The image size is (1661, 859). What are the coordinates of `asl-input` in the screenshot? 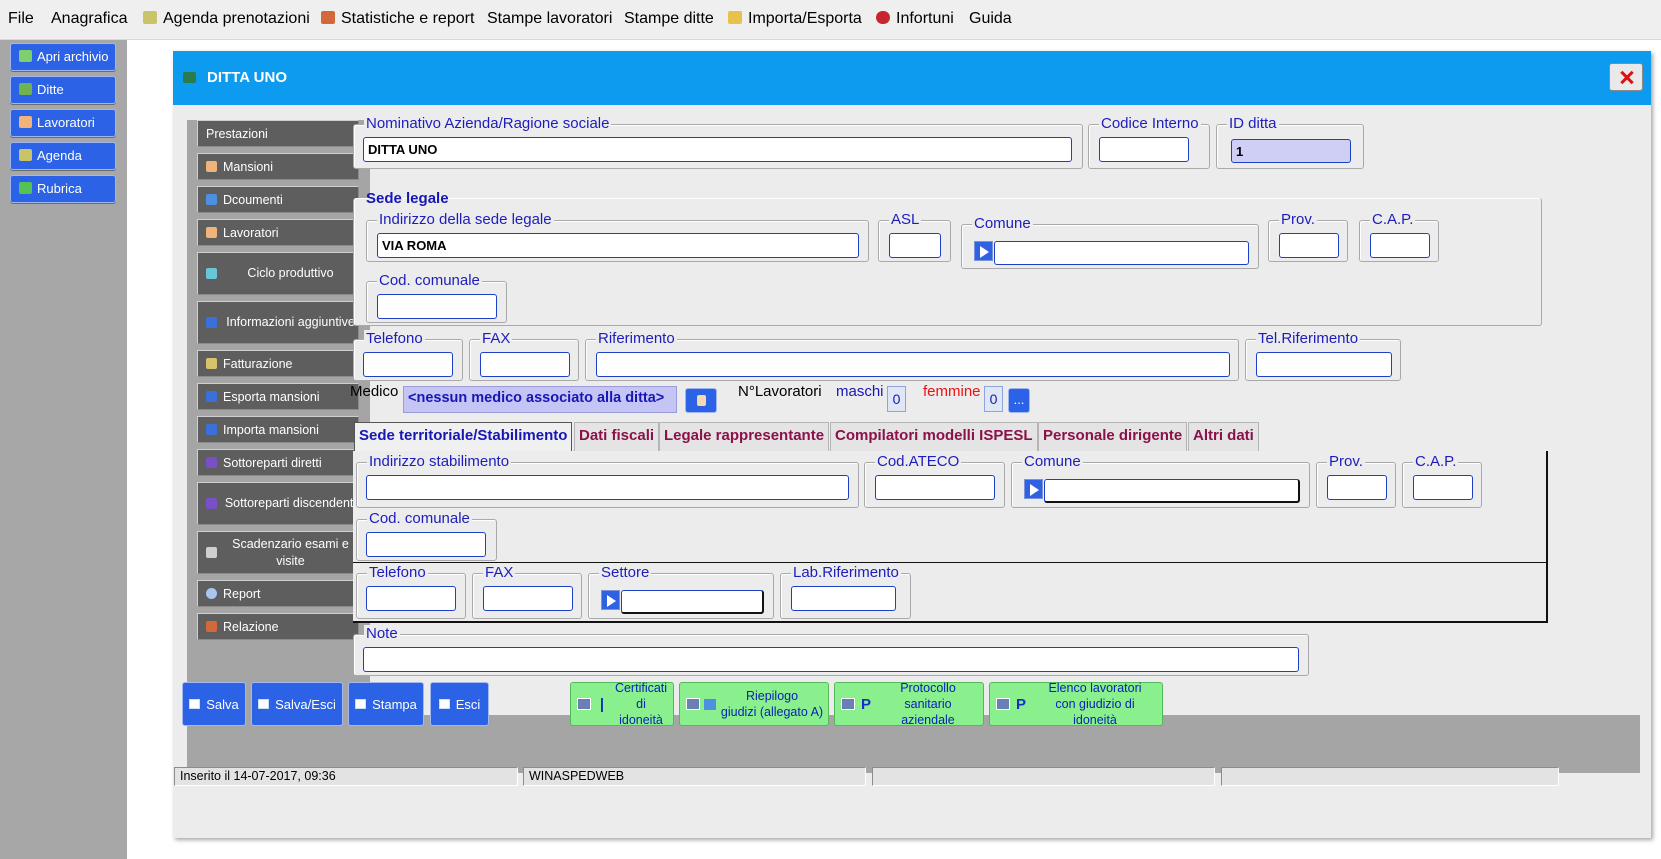 It's located at (915, 245).